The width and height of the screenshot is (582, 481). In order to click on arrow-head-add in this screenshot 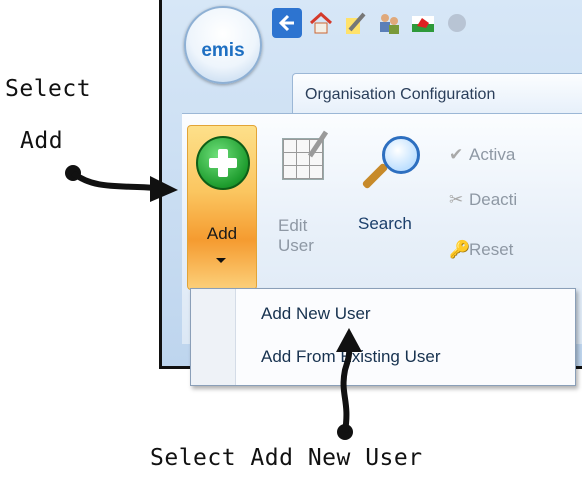, I will do `click(164, 189)`.